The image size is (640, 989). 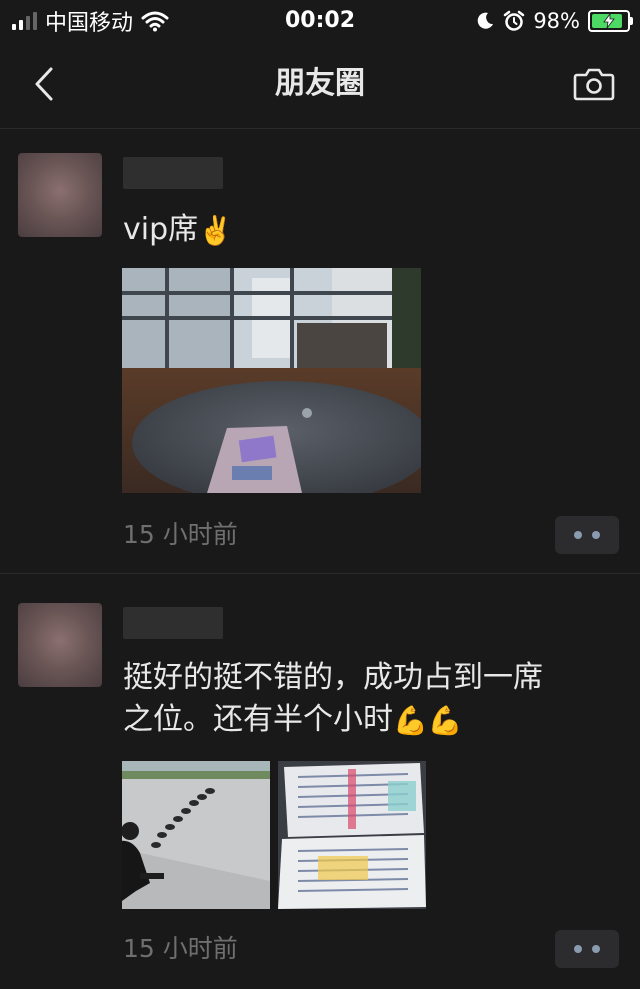 I want to click on post-text: 挺好的挺不错的，成功占到一席 之位。还有半个小时💪💪, so click(x=373, y=699).